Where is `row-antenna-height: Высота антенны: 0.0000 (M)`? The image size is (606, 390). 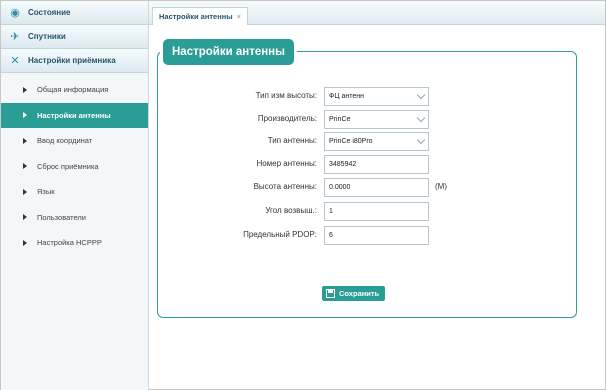
row-antenna-height: Высота антенны: 0.0000 (M) is located at coordinates (303, 188).